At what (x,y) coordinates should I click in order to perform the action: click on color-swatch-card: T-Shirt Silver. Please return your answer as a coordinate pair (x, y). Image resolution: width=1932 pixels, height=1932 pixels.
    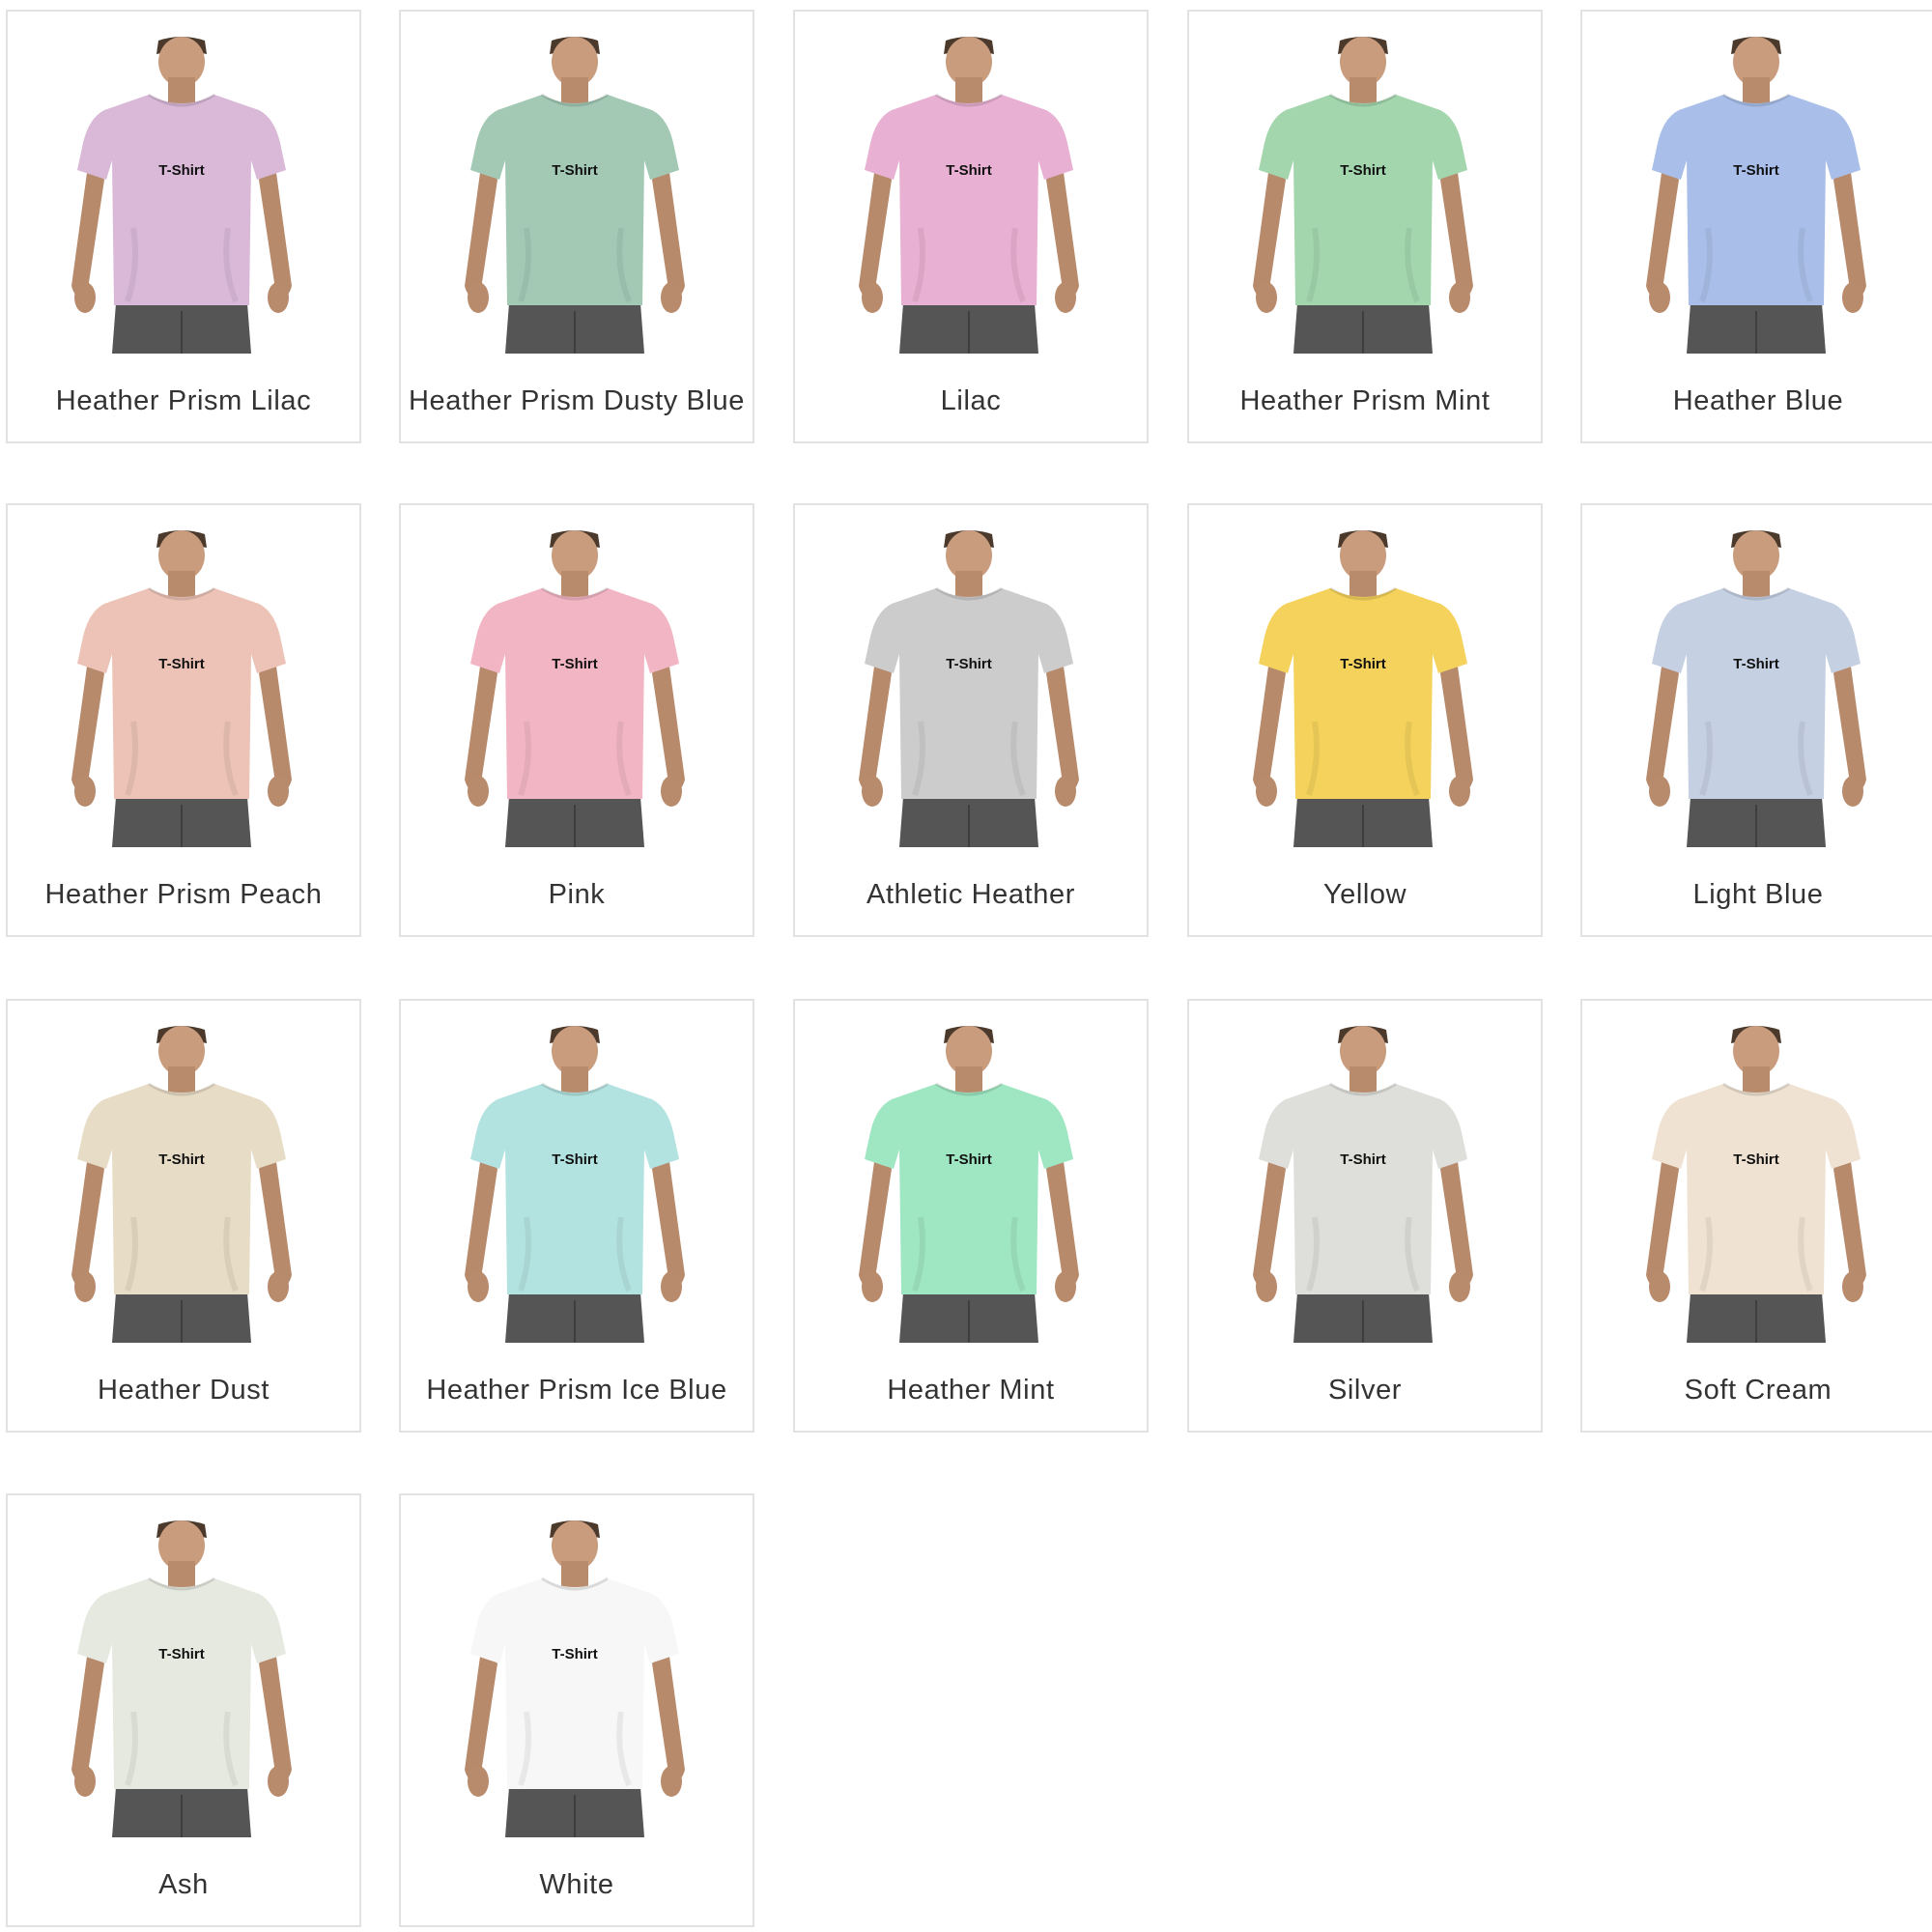
    Looking at the image, I should click on (1365, 1216).